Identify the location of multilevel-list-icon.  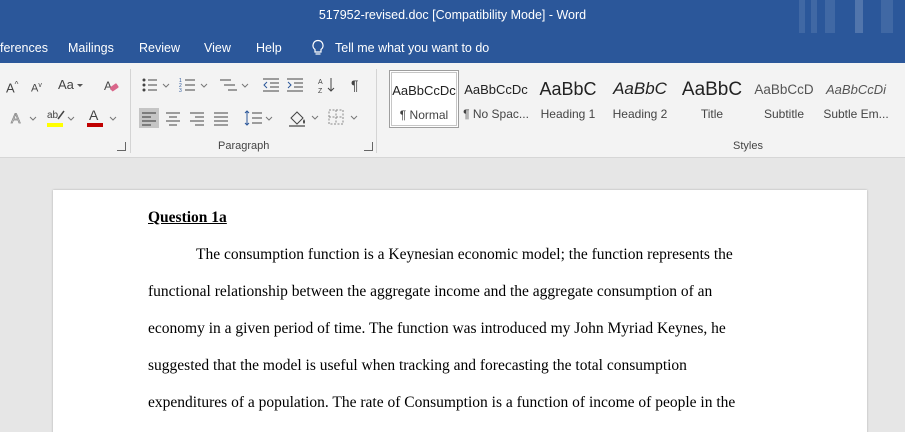
(235, 85).